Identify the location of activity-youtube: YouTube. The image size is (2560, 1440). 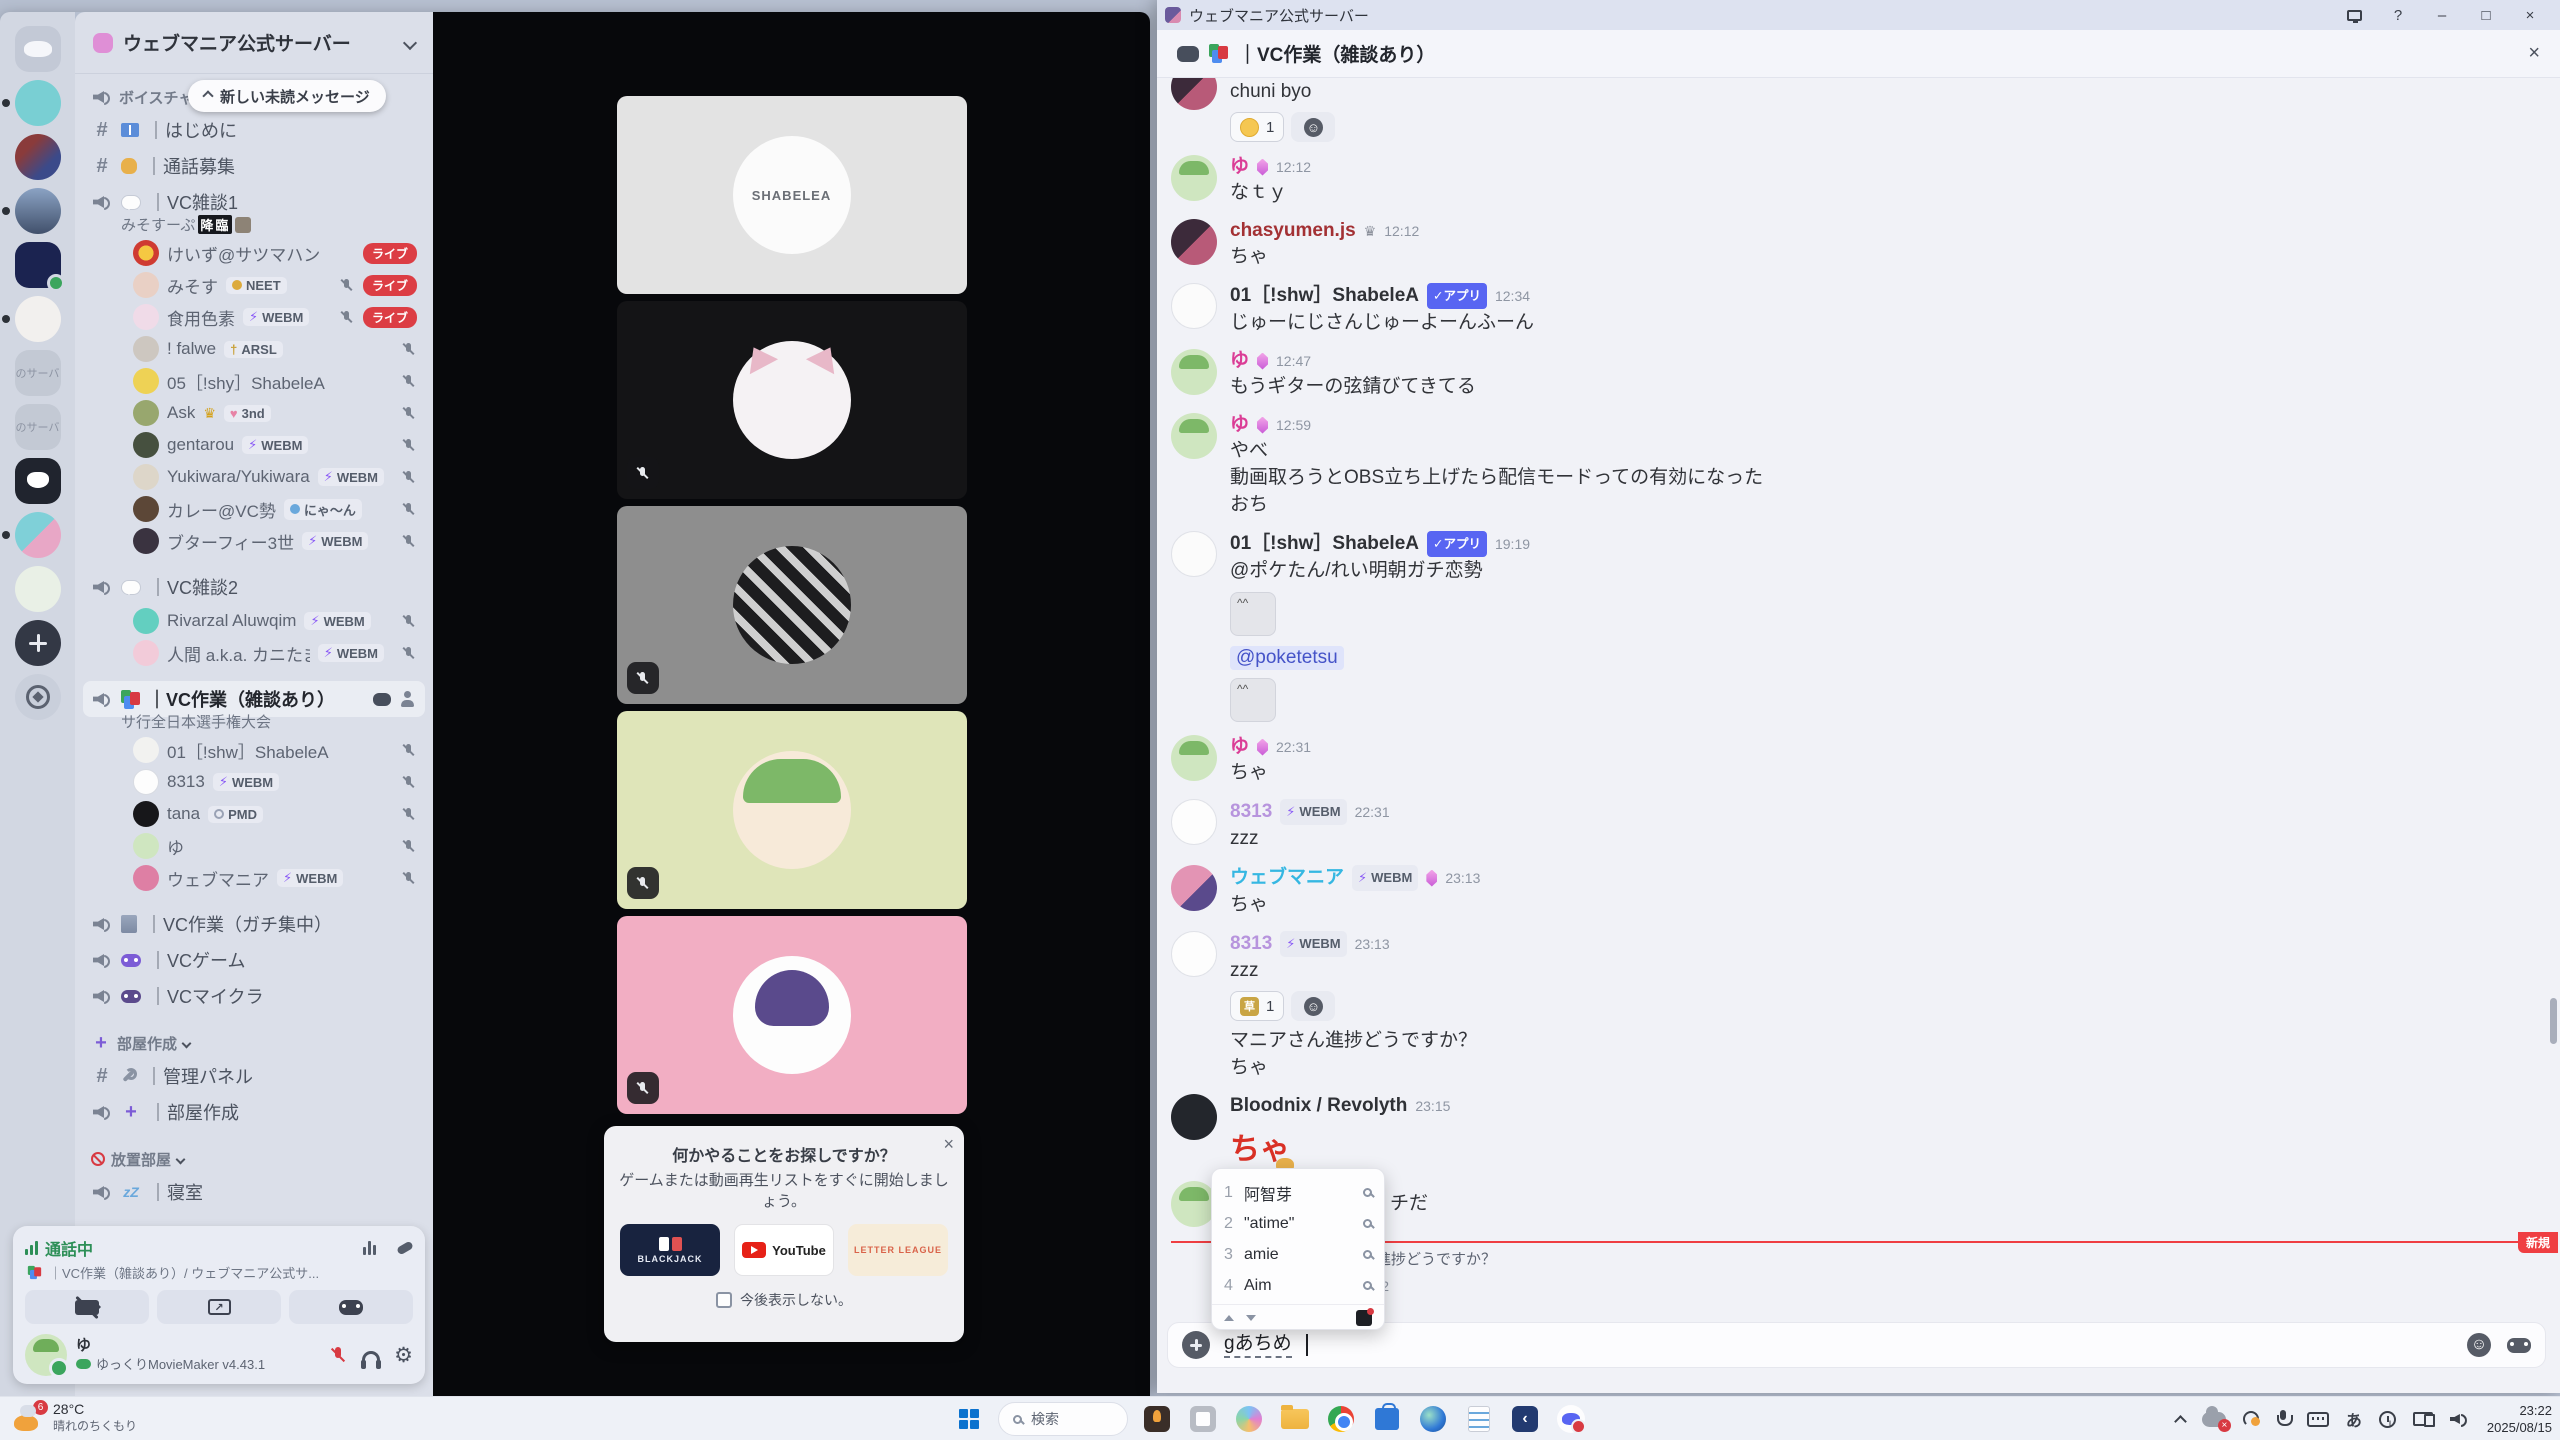
(784, 1250).